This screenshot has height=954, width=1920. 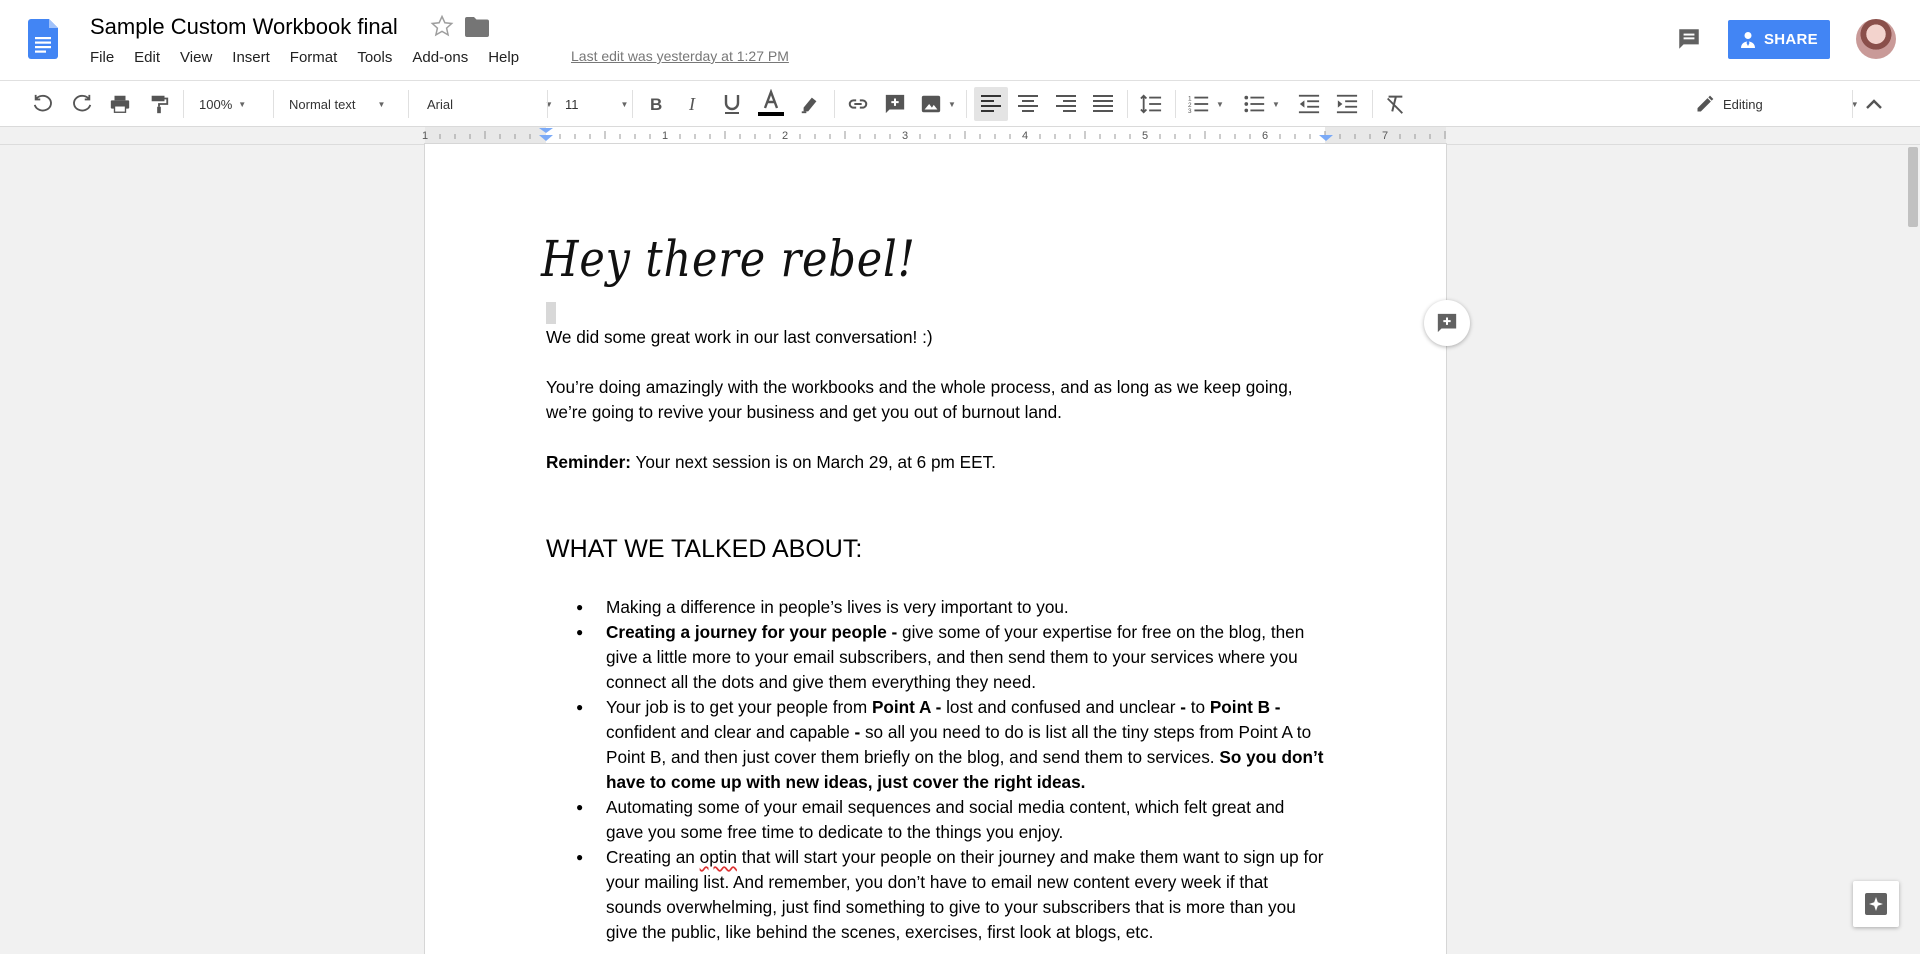 What do you see at coordinates (1743, 104) in the screenshot?
I see `editing-mode-value: Editing` at bounding box center [1743, 104].